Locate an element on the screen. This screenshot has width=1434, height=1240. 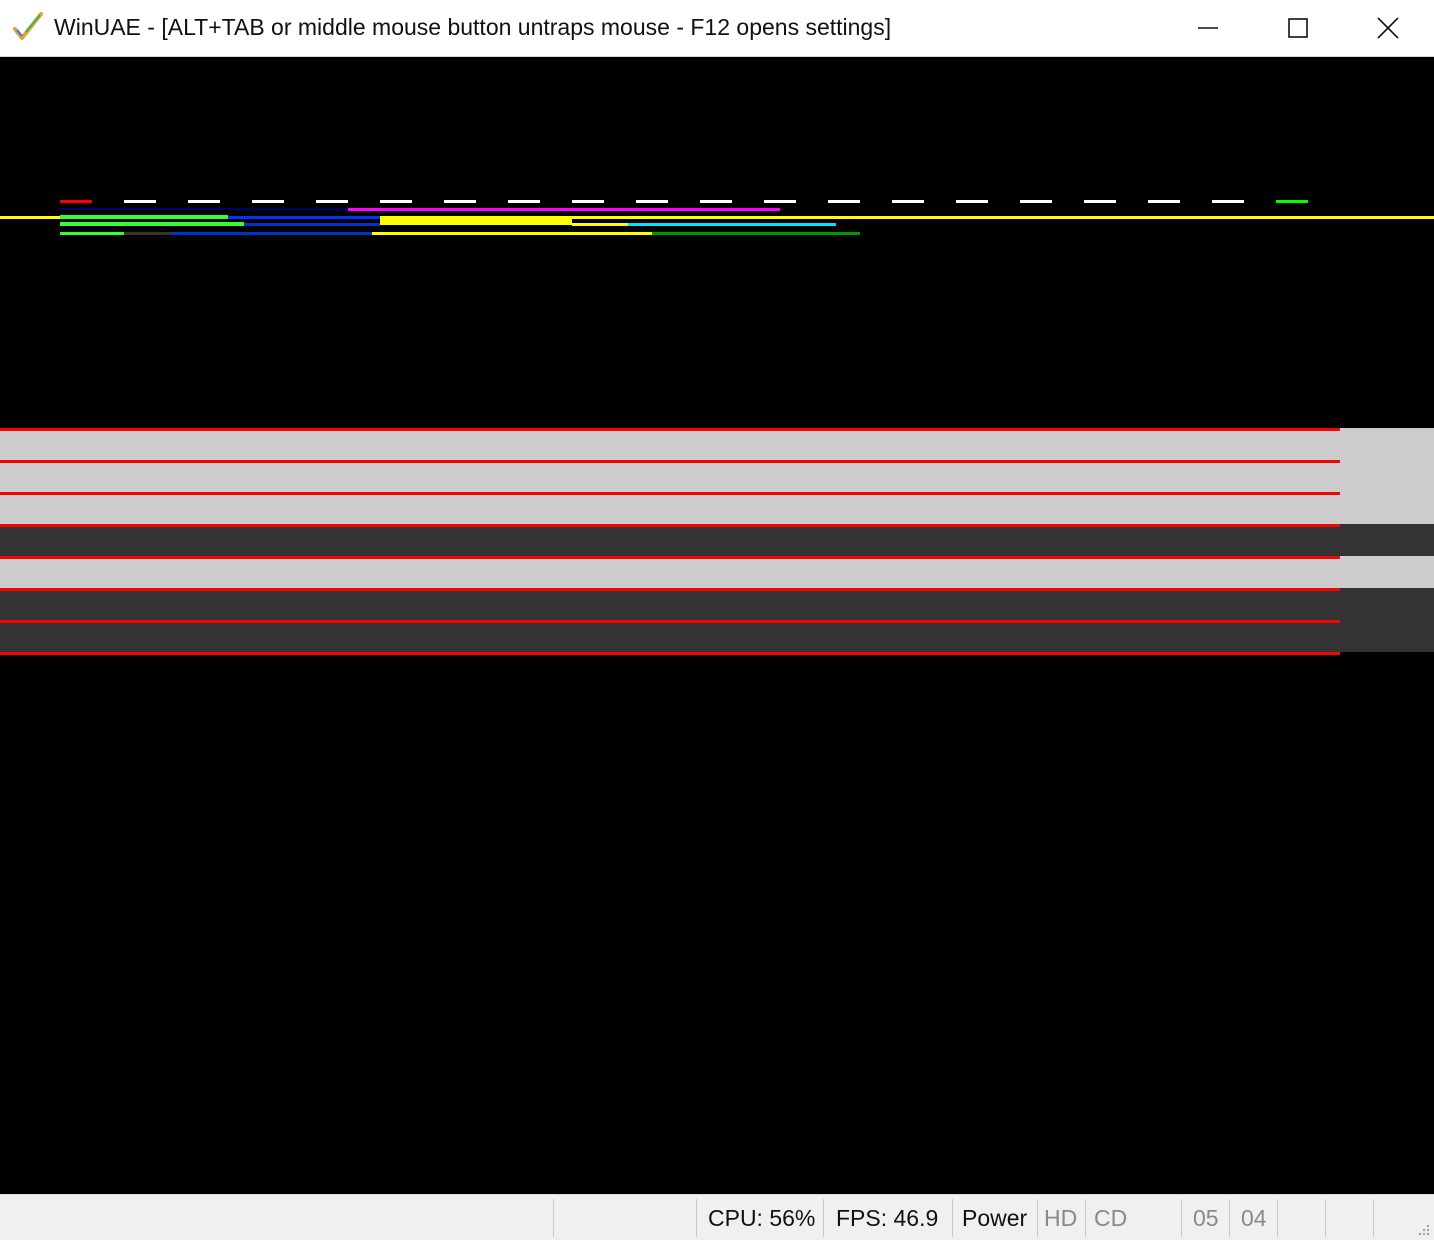
minimize-button is located at coordinates (1208, 28).